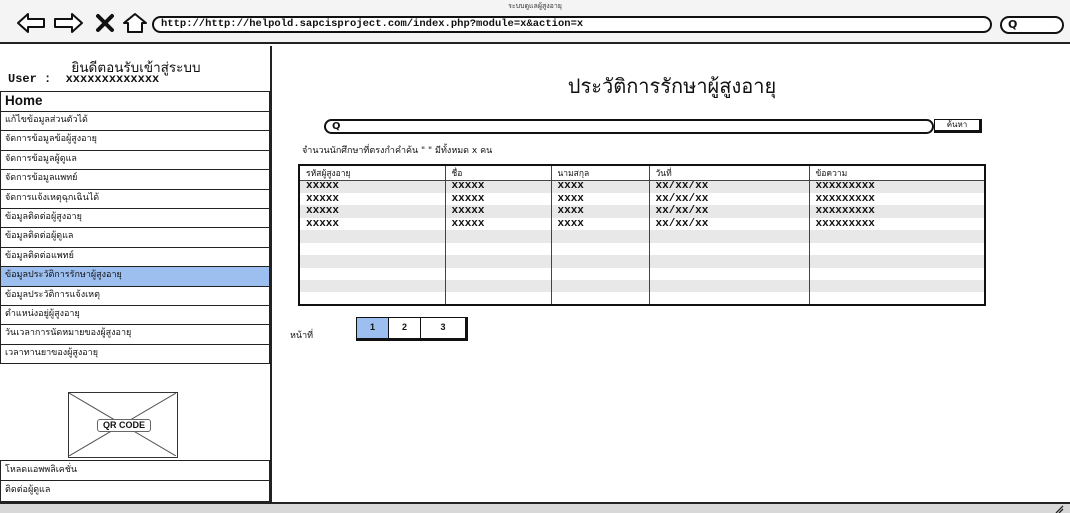 Image resolution: width=1070 pixels, height=513 pixels. Describe the element at coordinates (372, 173) in the screenshot. I see `column-header-elderly-id: รหัสผู้สูงอายุ` at that location.